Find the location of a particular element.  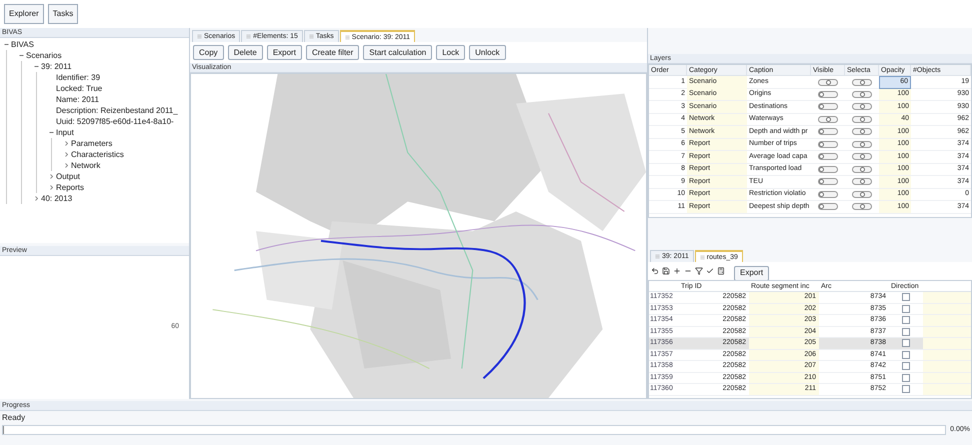

tree-item: 39: 2011 is located at coordinates (56, 66).